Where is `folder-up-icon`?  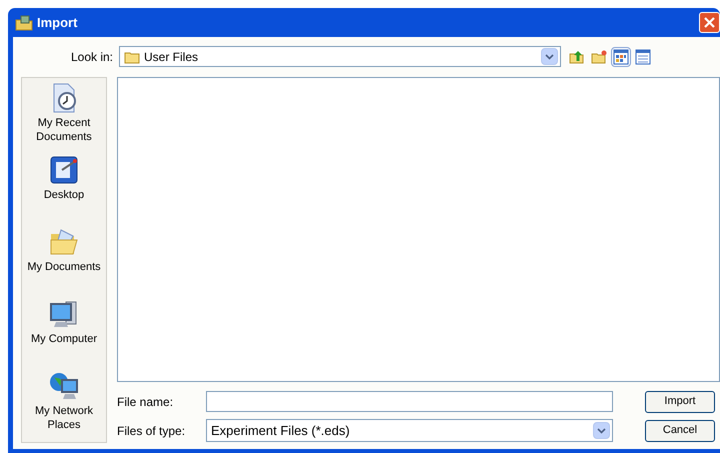 folder-up-icon is located at coordinates (577, 56).